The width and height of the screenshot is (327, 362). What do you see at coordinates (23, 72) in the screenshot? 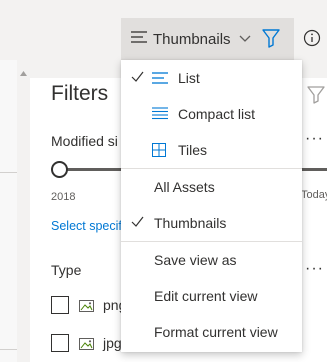
I see `scroll-up-icon` at bounding box center [23, 72].